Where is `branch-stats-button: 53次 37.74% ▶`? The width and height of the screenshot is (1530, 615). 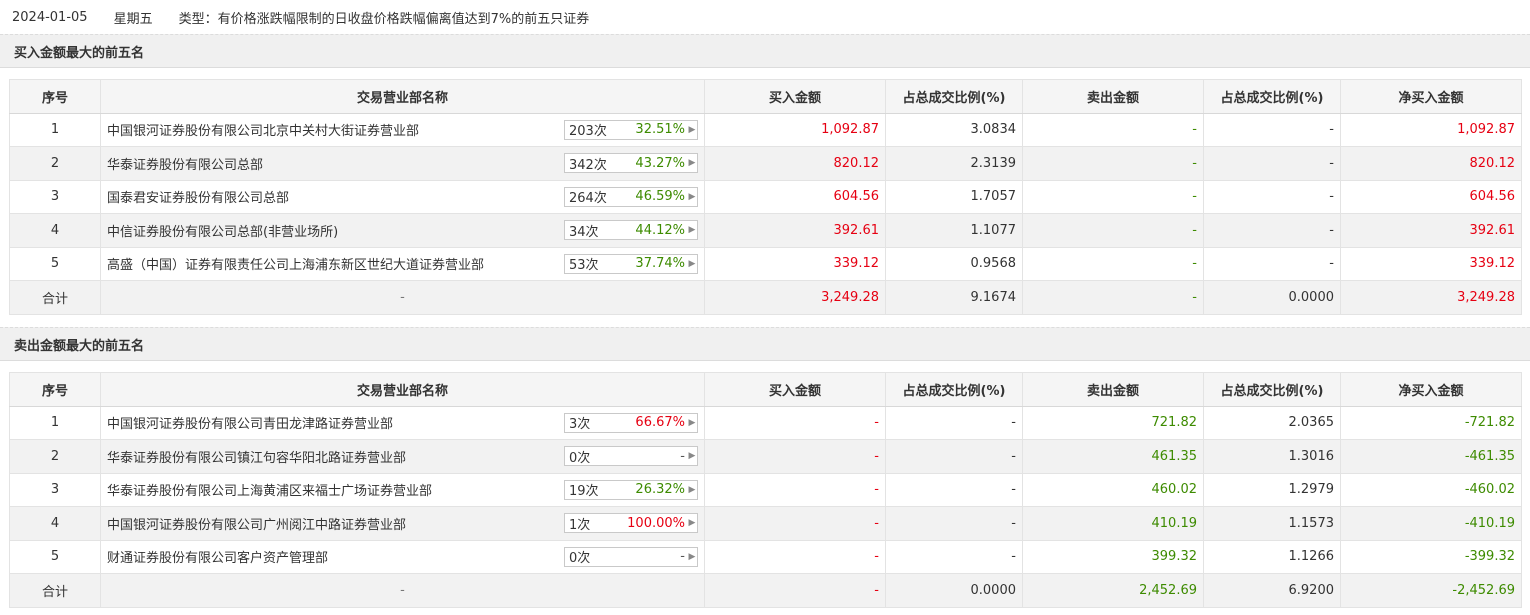 branch-stats-button: 53次 37.74% ▶ is located at coordinates (631, 263).